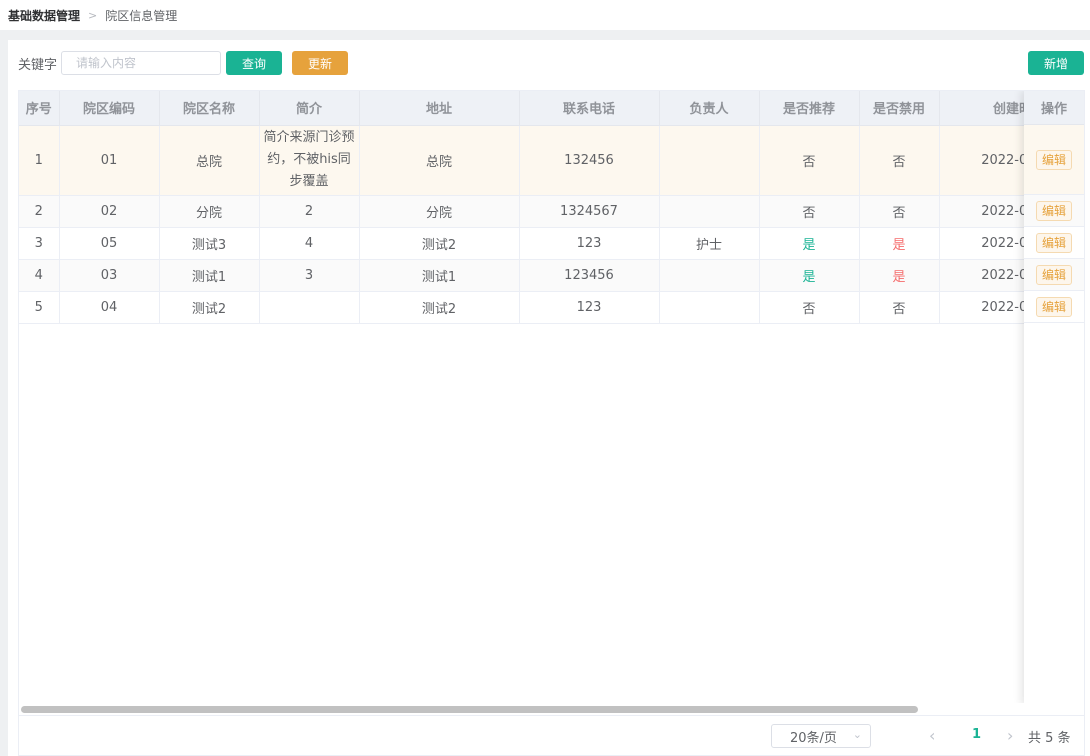 This screenshot has height=756, width=1090. I want to click on query-button: 查询, so click(254, 63).